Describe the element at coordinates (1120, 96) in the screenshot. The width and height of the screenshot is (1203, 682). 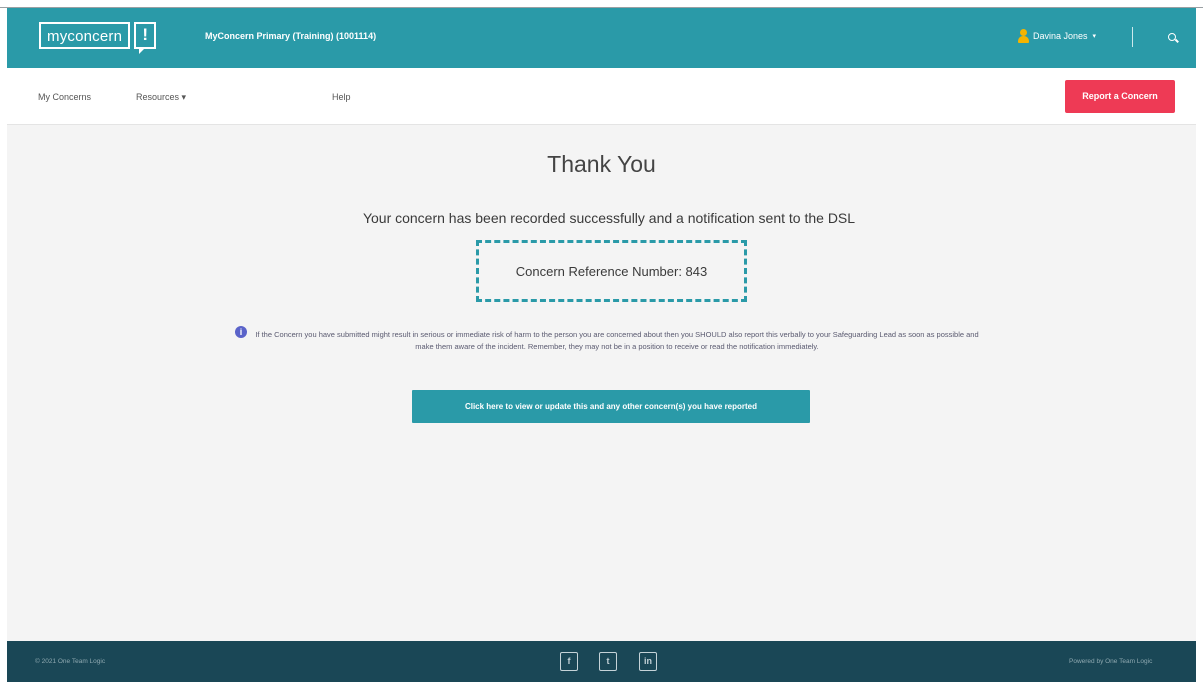
I see `report-concern-button: Report a Concern` at that location.